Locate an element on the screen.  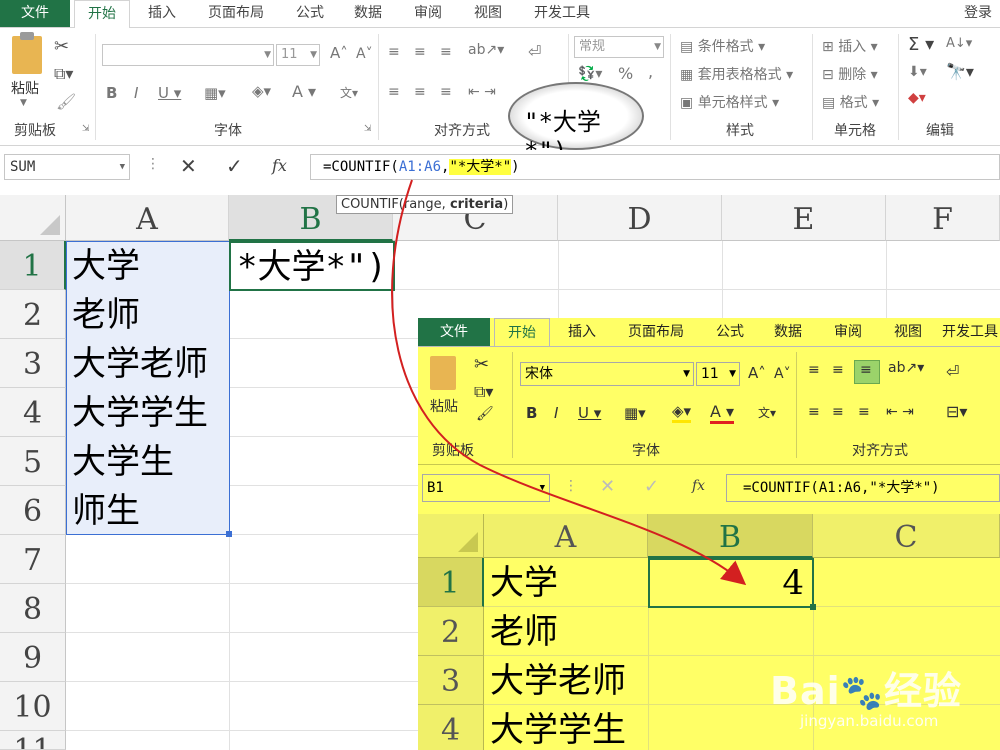
tab-file: 文件 is located at coordinates (35, 13).